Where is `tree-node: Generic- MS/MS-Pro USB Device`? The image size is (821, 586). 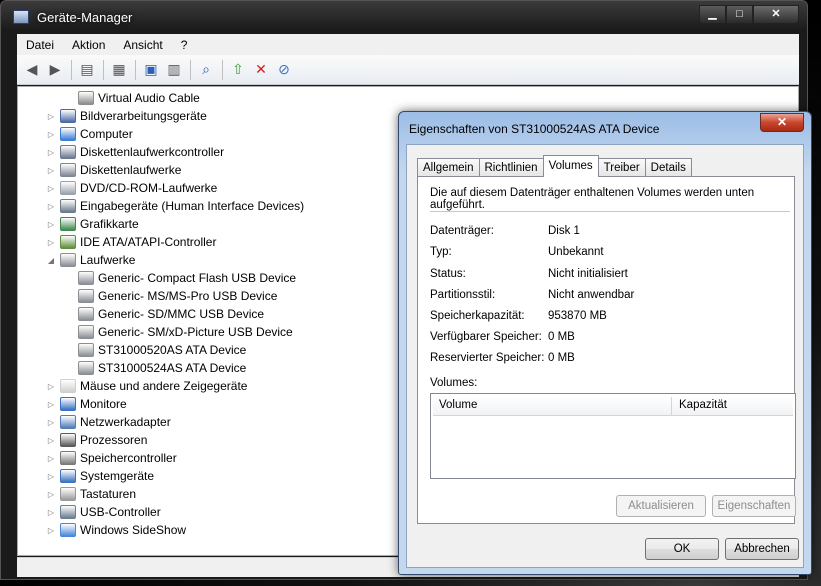 tree-node: Generic- MS/MS-Pro USB Device is located at coordinates (170, 296).